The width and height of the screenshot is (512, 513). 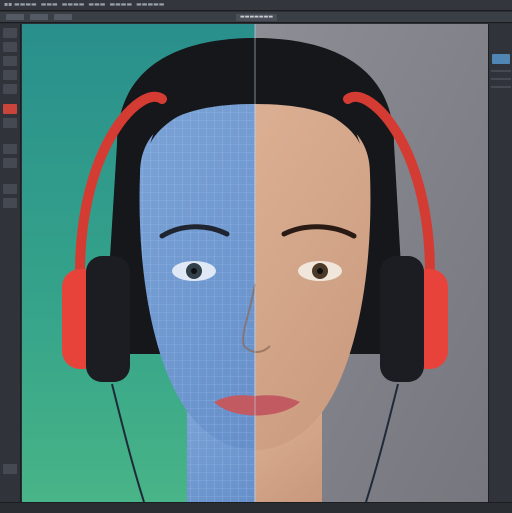 What do you see at coordinates (500, 263) in the screenshot?
I see `panels-sidebar` at bounding box center [500, 263].